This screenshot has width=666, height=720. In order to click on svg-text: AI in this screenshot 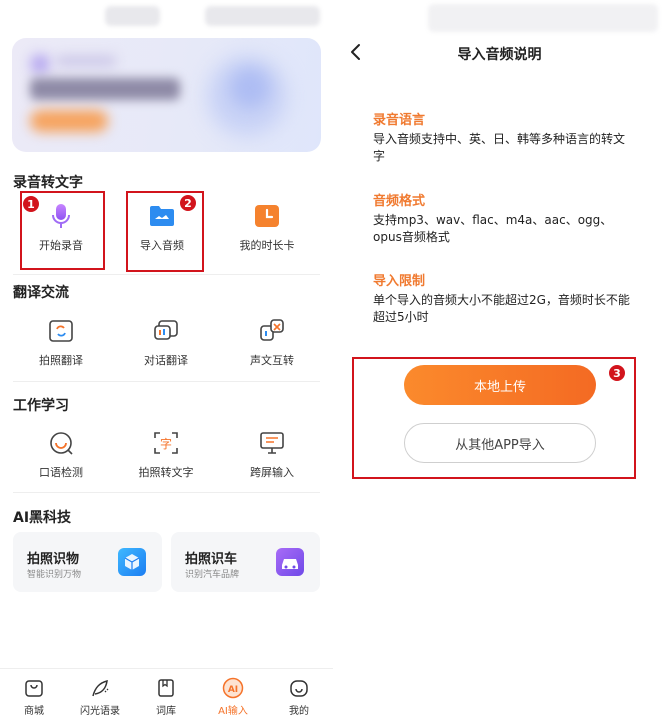, I will do `click(233, 690)`.